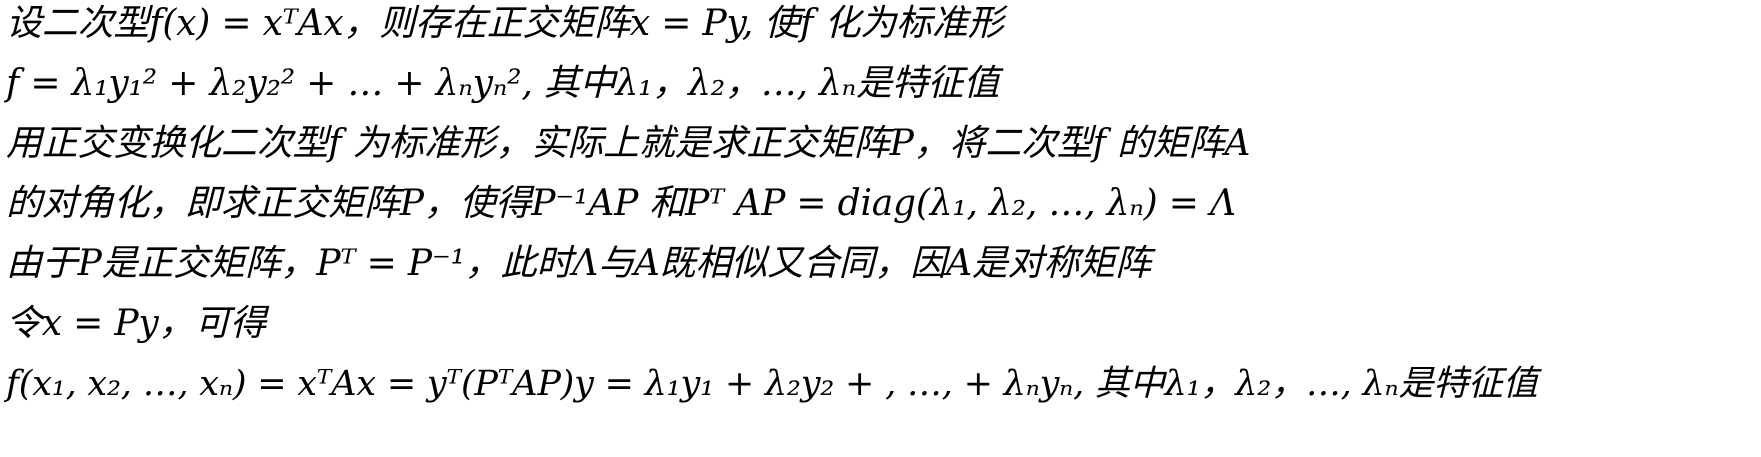  Describe the element at coordinates (505, 23) in the screenshot. I see `text-line-1: 设二次型f(x) = xᵀAx，则存在正交矩阵x = Py, 使f 化为标准形` at that location.